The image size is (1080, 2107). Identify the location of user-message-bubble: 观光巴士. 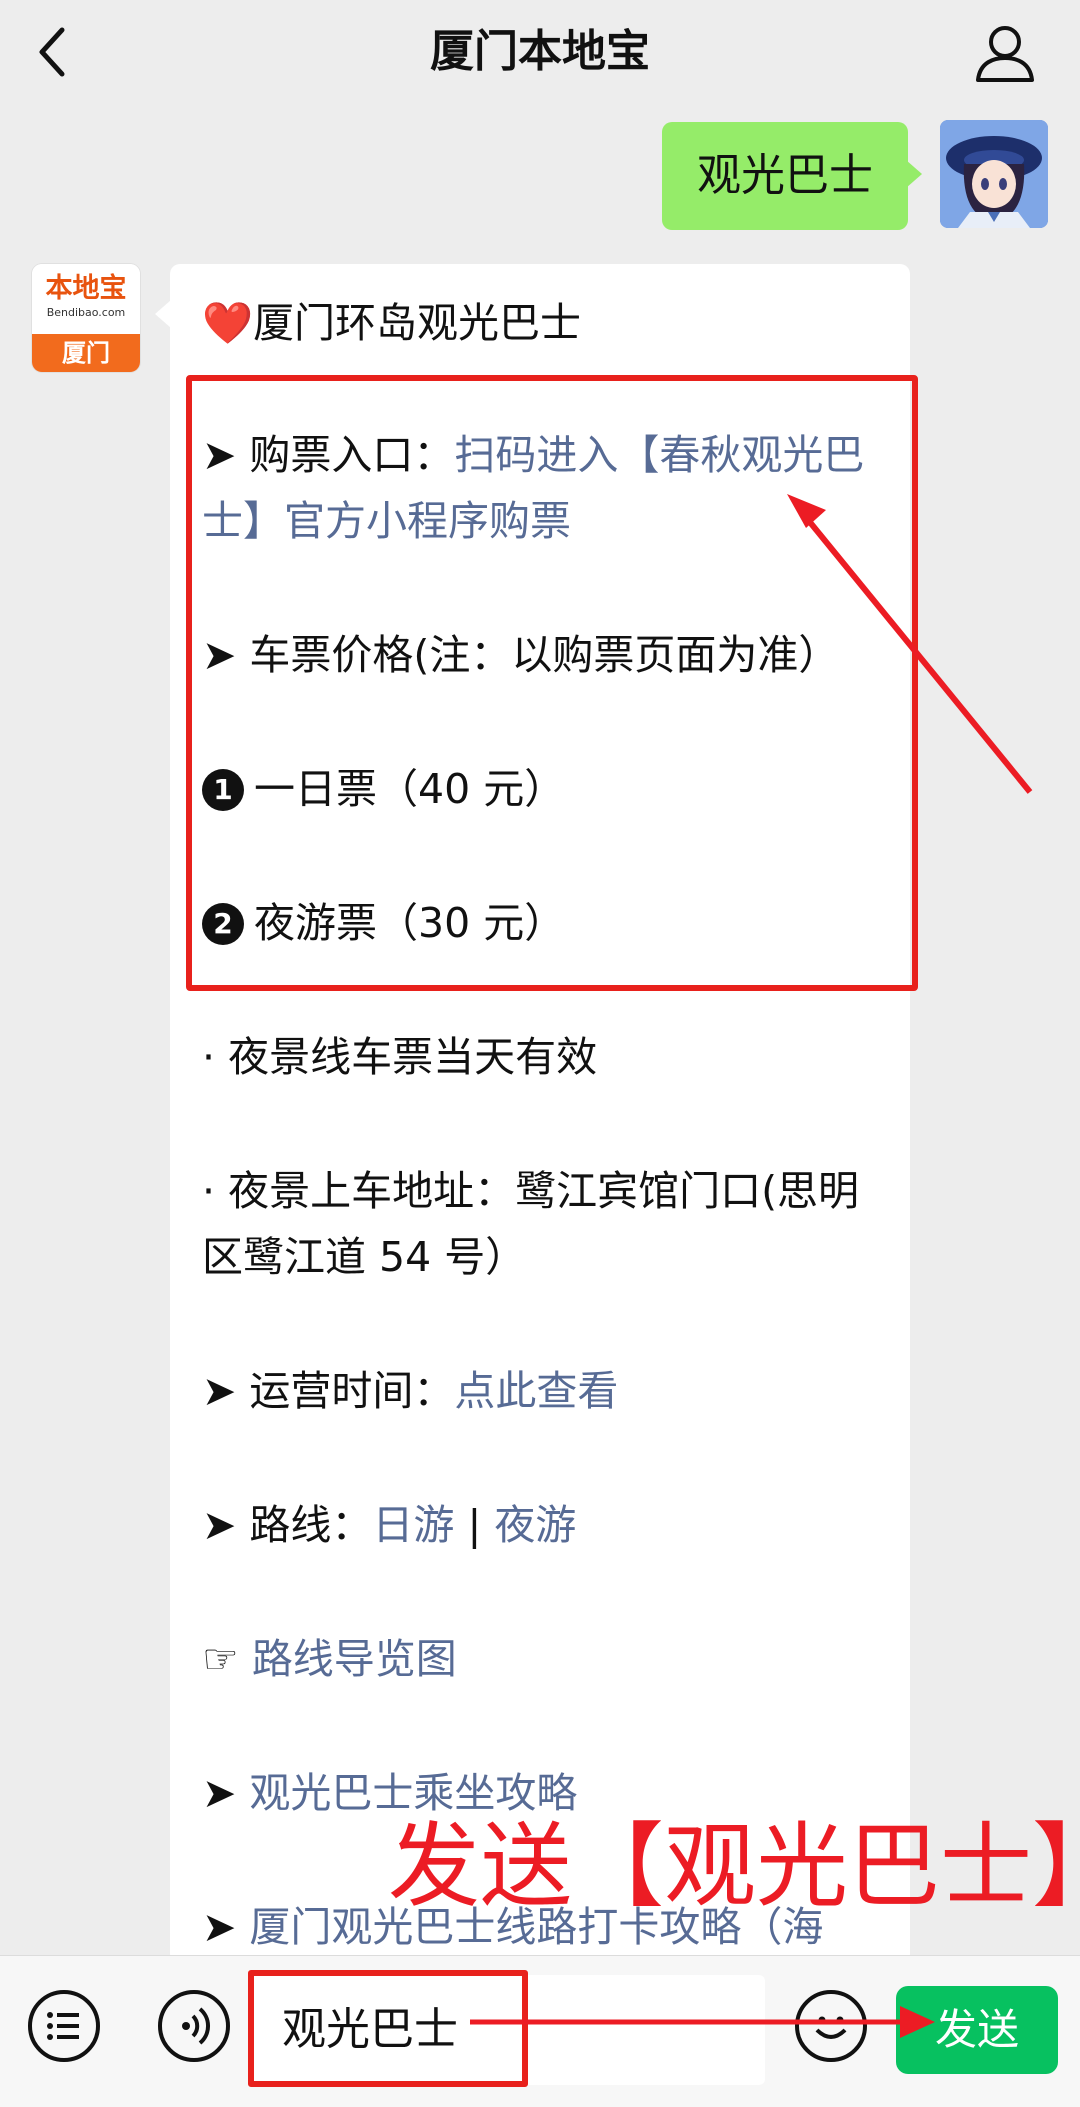
(792, 176).